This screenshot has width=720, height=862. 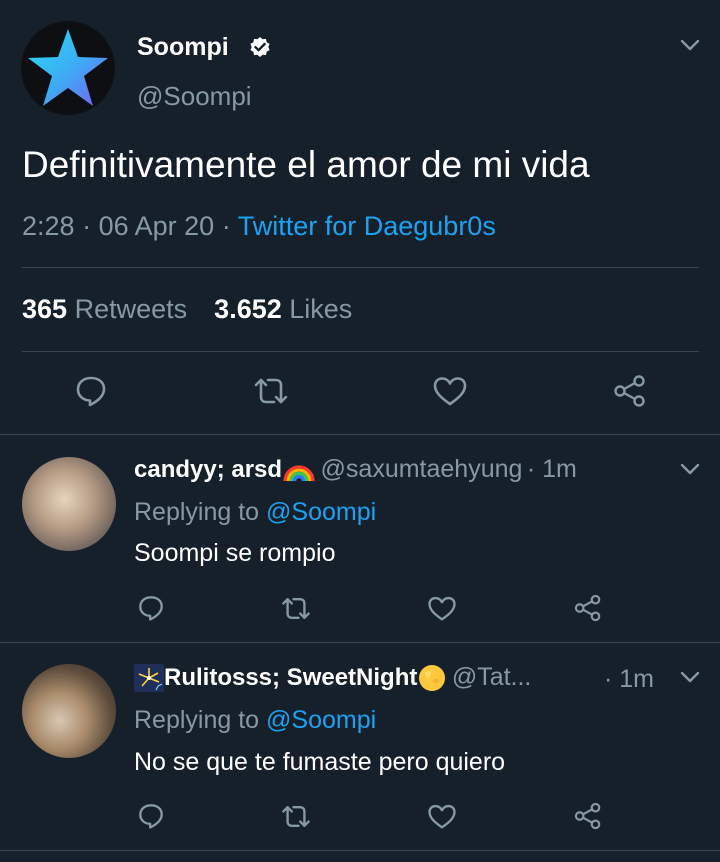 I want to click on likes-label: Likes, so click(x=321, y=309).